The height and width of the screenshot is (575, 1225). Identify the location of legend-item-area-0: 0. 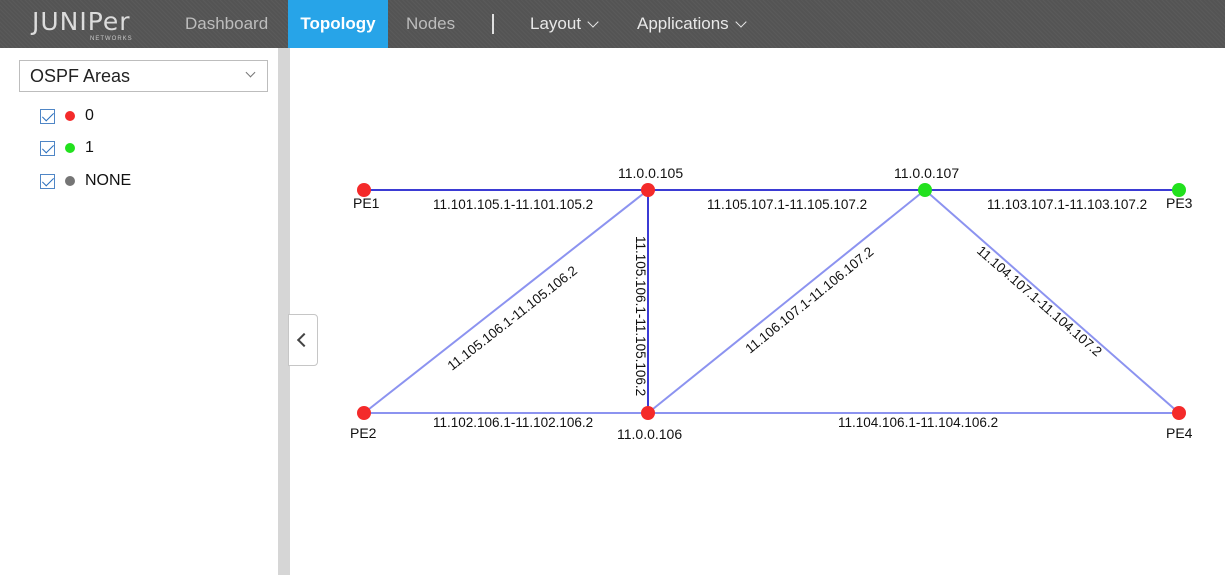
(67, 116).